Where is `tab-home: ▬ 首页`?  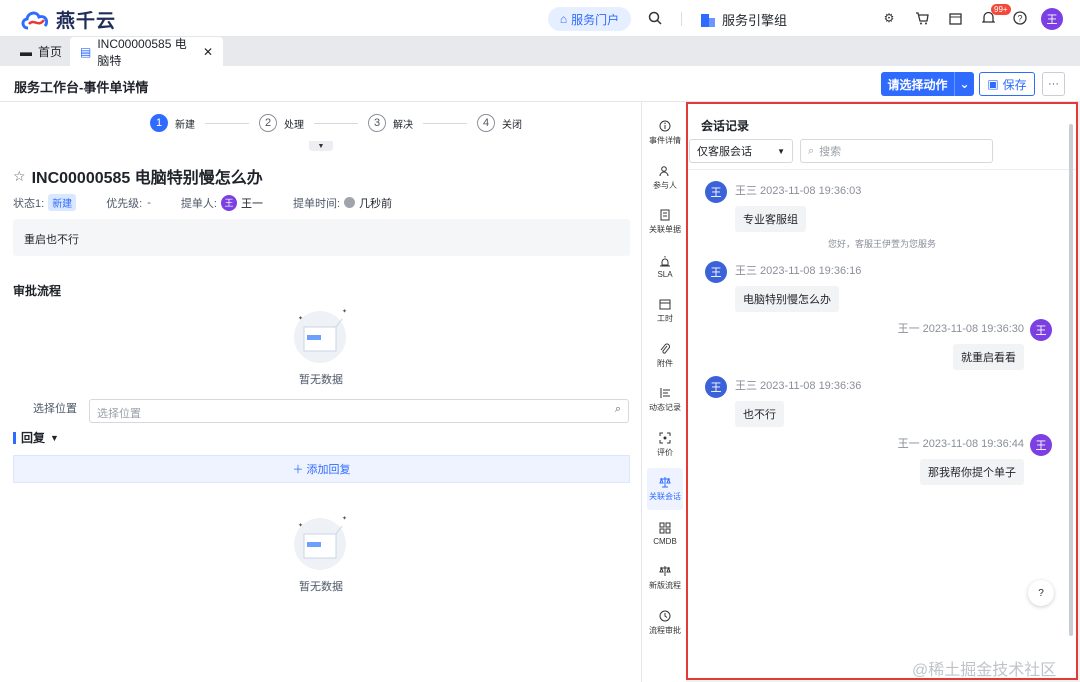 tab-home: ▬ 首页 is located at coordinates (41, 51).